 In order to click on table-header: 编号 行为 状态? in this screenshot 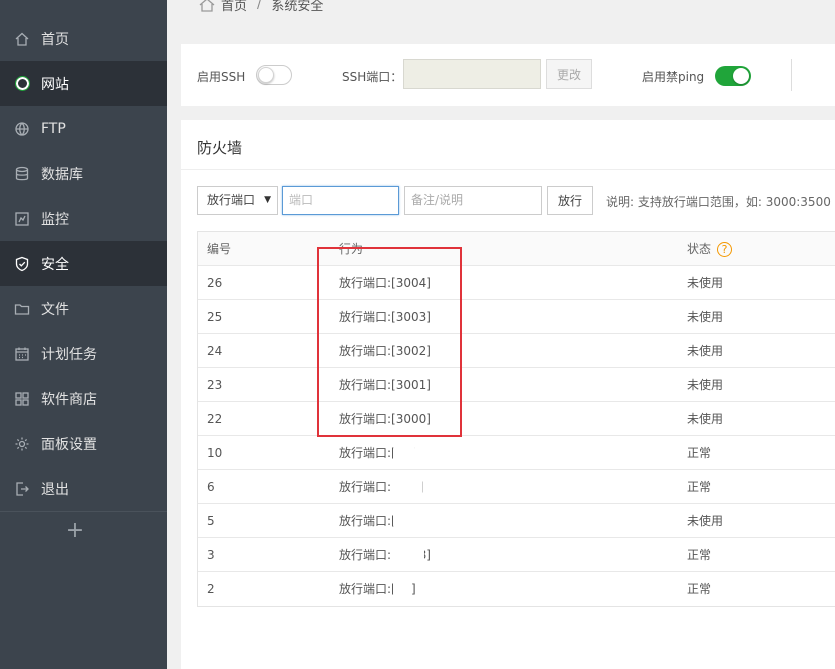, I will do `click(516, 249)`.